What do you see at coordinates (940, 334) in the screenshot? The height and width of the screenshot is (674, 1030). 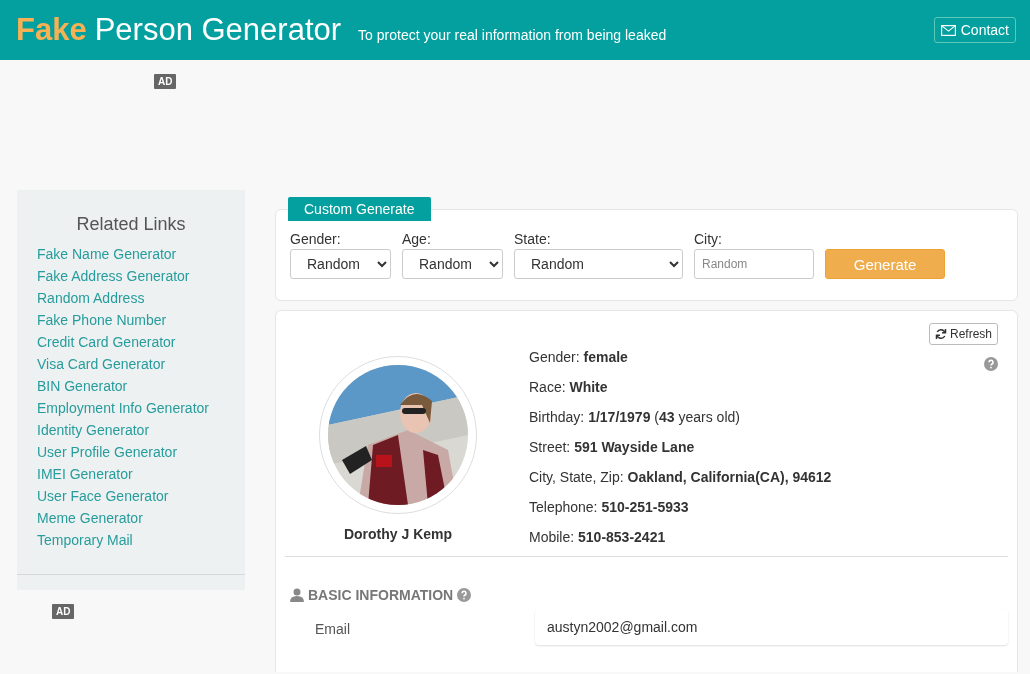 I see `refresh-icon` at bounding box center [940, 334].